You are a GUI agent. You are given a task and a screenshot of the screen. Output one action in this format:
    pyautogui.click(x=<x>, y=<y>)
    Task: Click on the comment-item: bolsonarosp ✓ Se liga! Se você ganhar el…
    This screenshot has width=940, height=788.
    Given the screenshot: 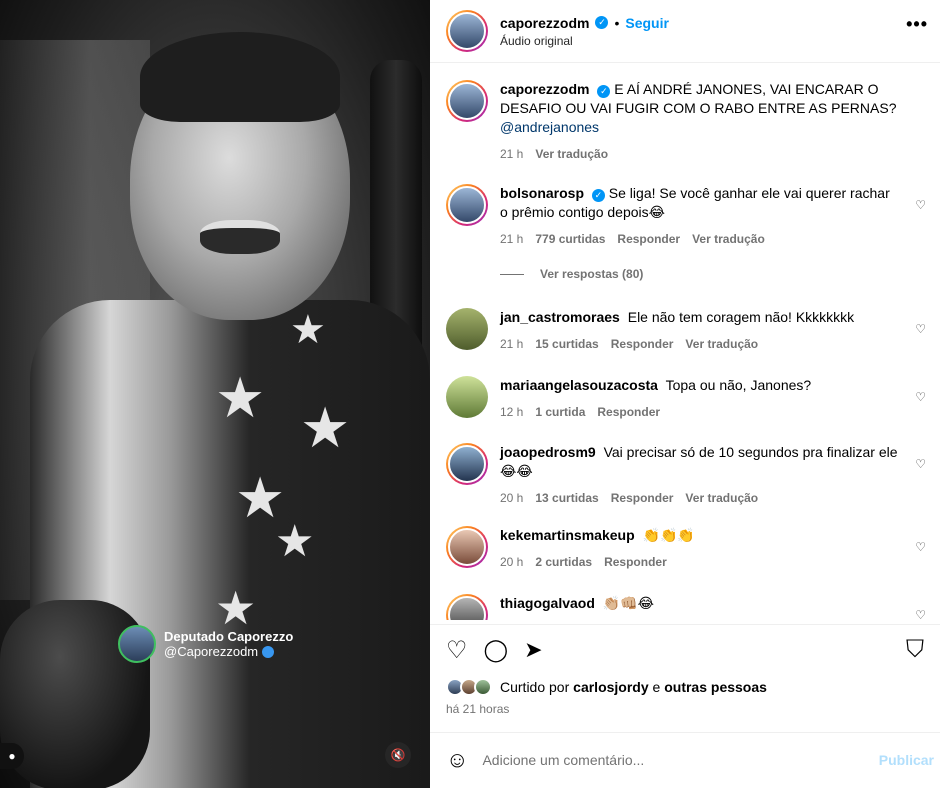 What is the action you would take?
    pyautogui.click(x=686, y=216)
    